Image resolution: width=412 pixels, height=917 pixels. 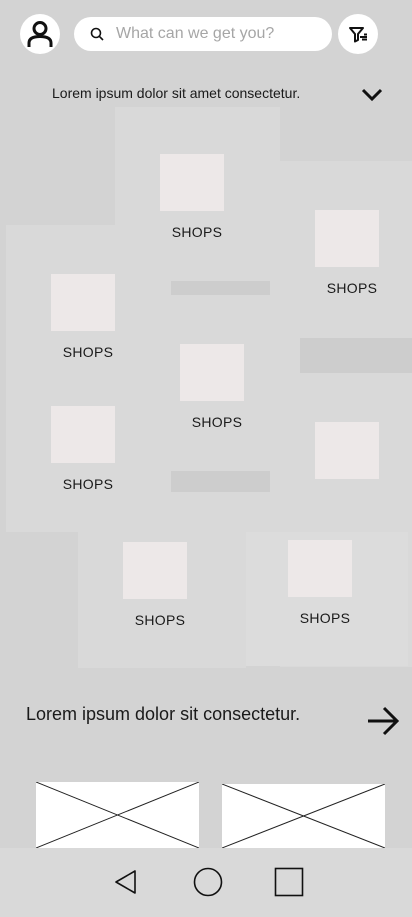 I want to click on back-icon, so click(x=126, y=882).